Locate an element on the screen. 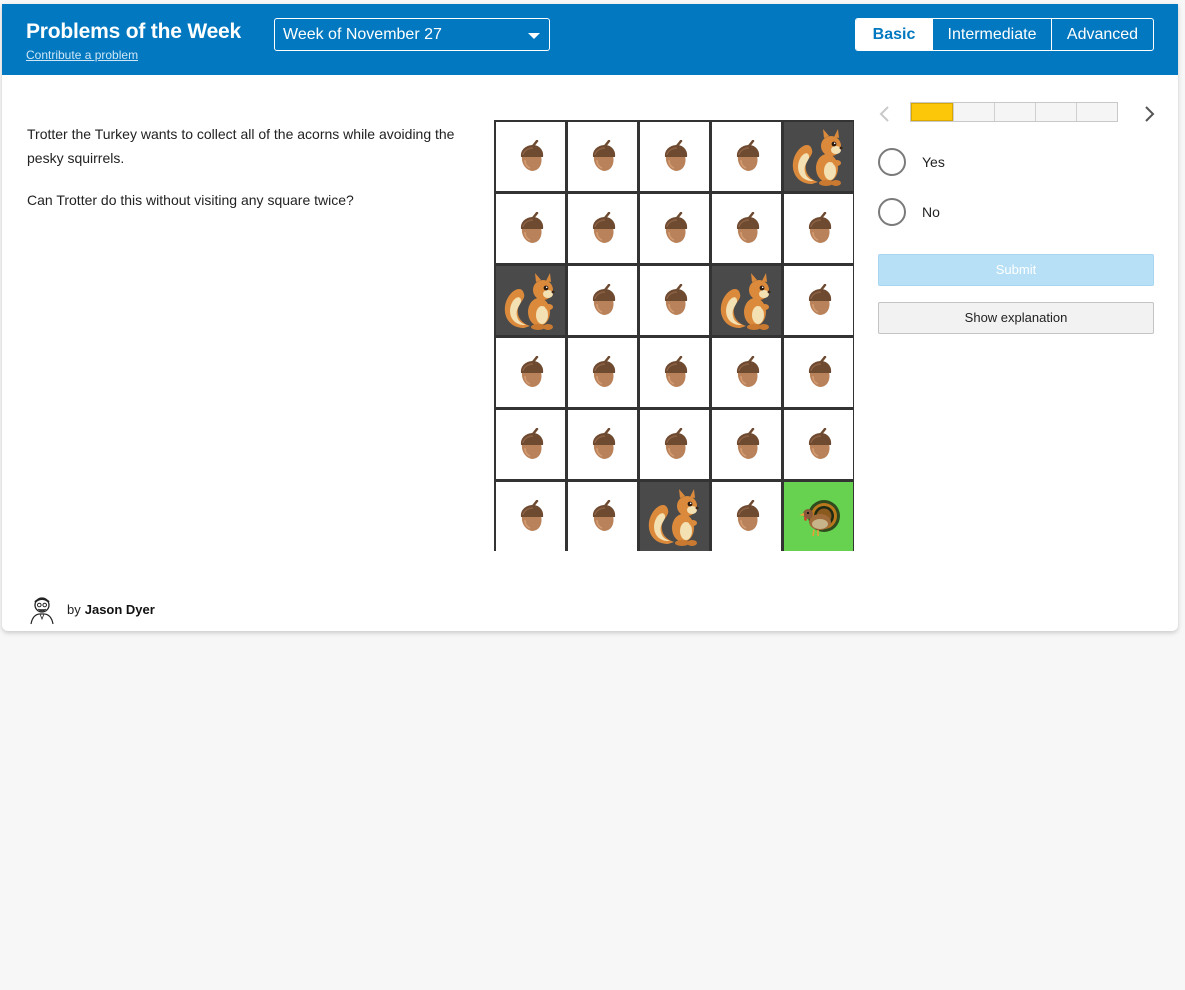 This screenshot has height=990, width=1185. grid-cell-turkey is located at coordinates (818, 516).